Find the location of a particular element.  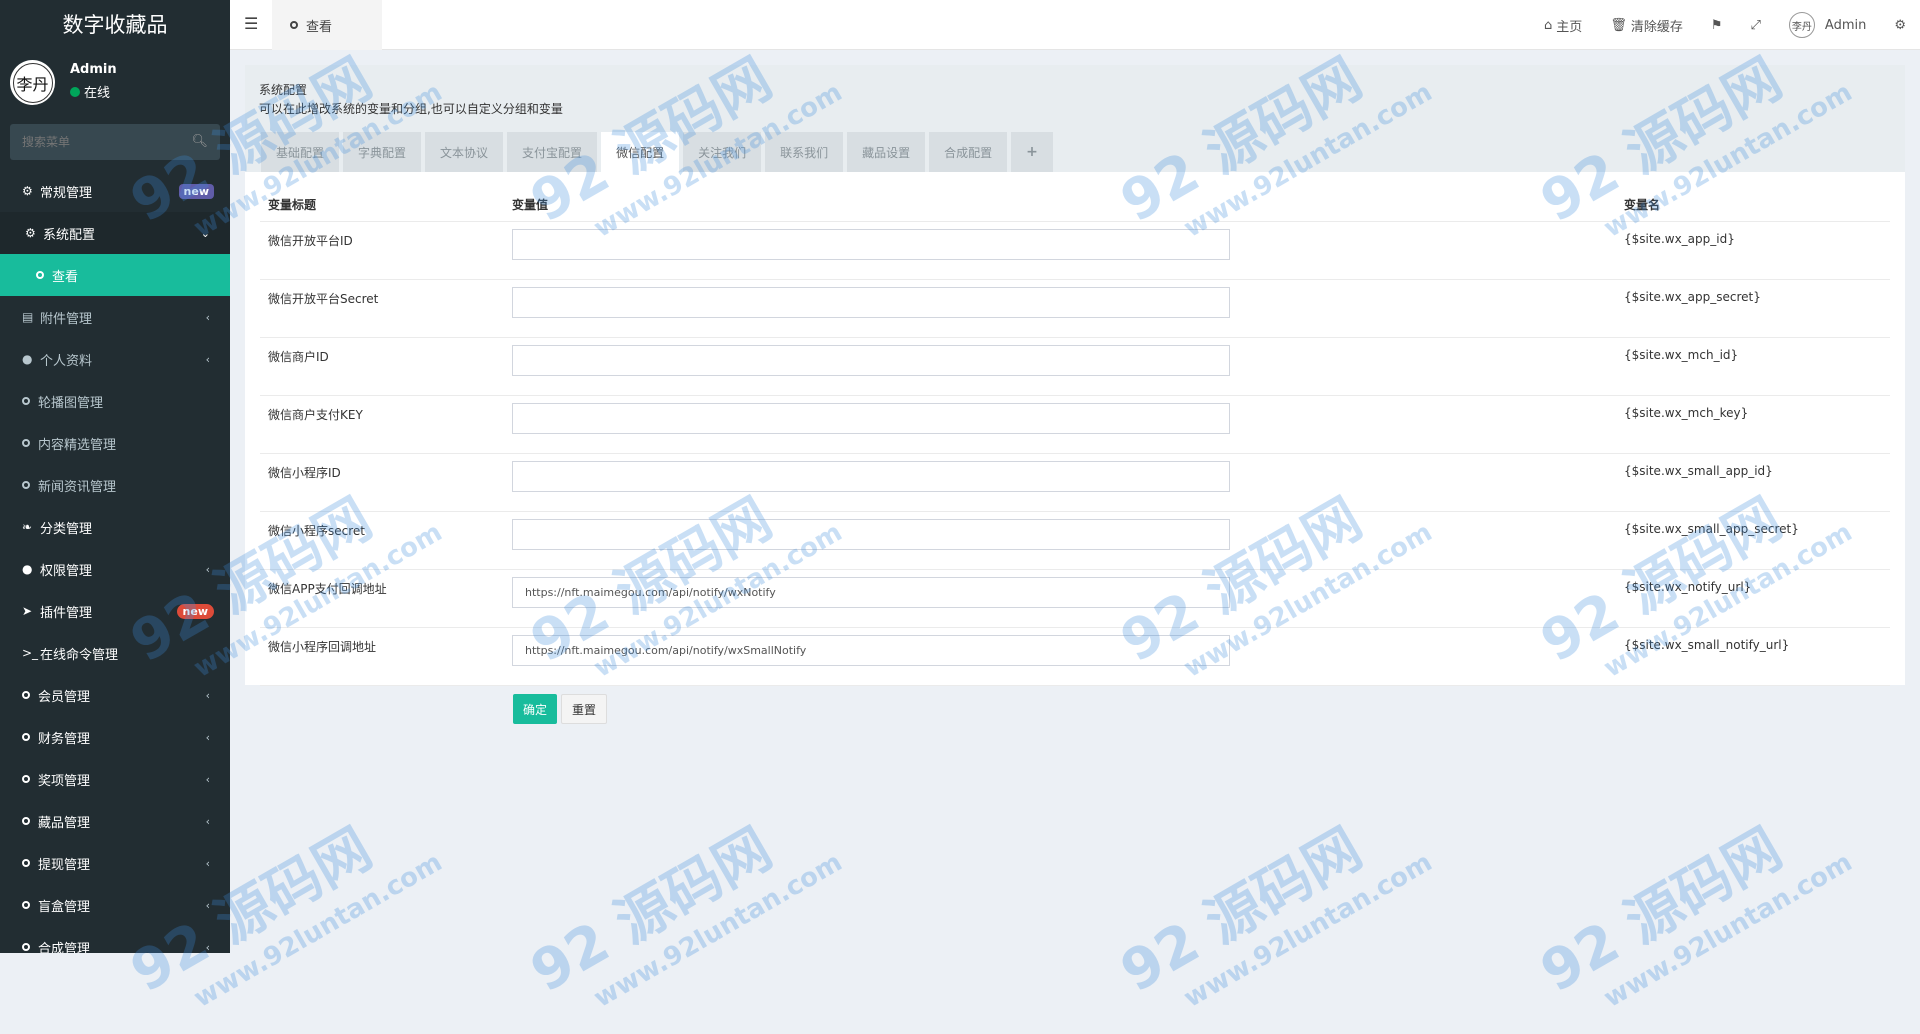

tab-dictionary-config: 字典配置 is located at coordinates (382, 152).